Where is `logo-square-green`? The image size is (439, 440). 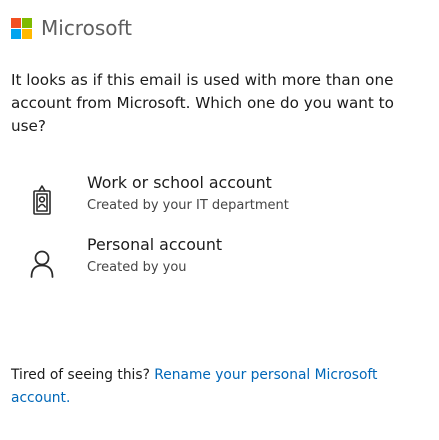 logo-square-green is located at coordinates (27, 22).